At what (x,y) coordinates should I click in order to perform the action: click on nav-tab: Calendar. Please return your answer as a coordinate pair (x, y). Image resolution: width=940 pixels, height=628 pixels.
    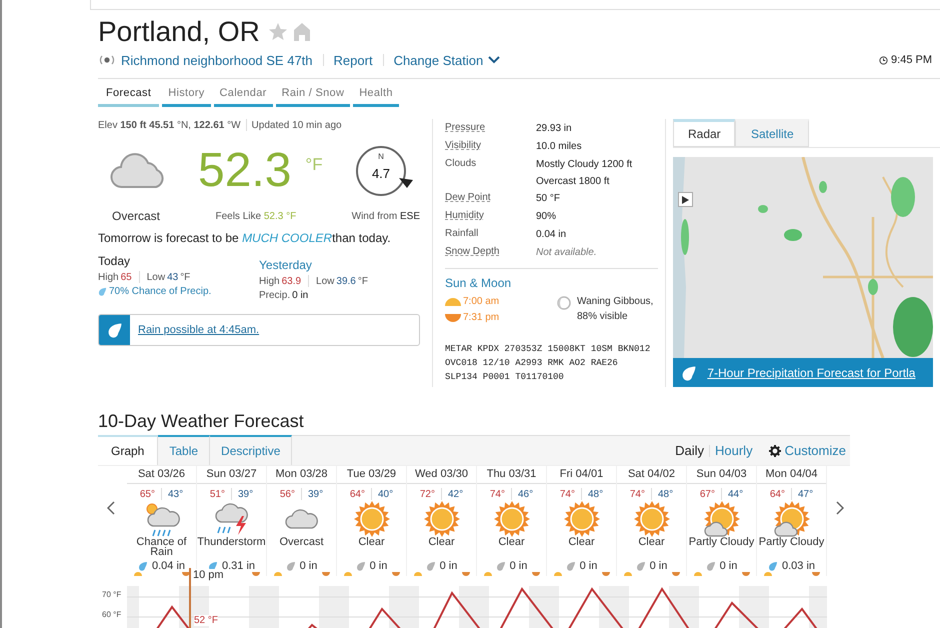
    Looking at the image, I should click on (243, 96).